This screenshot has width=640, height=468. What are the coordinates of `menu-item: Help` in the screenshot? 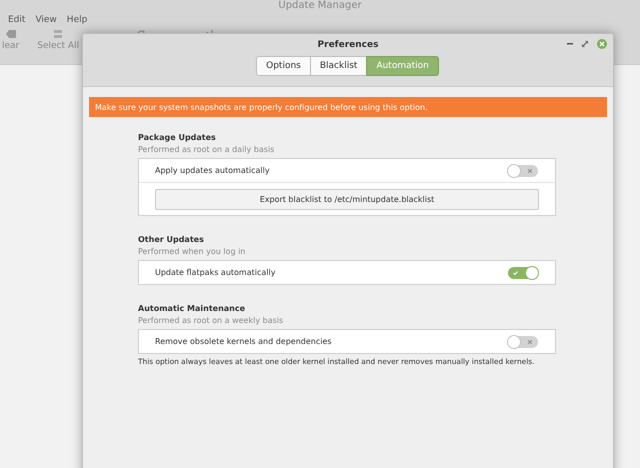 It's located at (77, 20).